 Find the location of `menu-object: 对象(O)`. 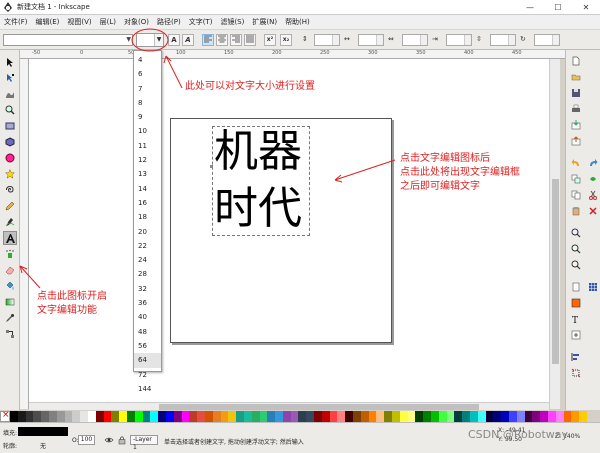

menu-object: 对象(O) is located at coordinates (136, 22).